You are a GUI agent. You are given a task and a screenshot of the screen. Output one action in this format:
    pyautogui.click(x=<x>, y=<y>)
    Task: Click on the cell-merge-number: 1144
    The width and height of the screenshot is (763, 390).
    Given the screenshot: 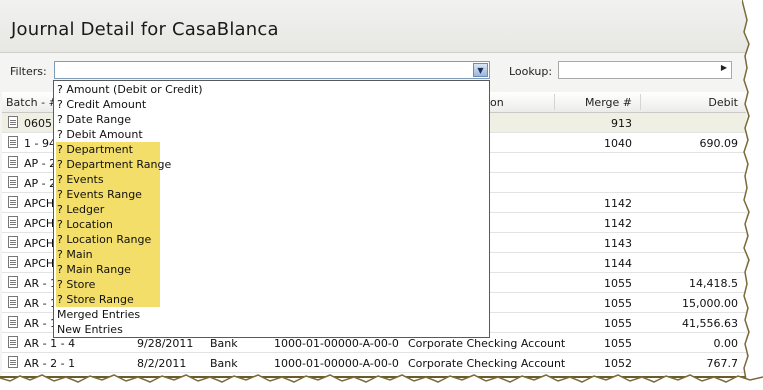 What is the action you would take?
    pyautogui.click(x=618, y=263)
    